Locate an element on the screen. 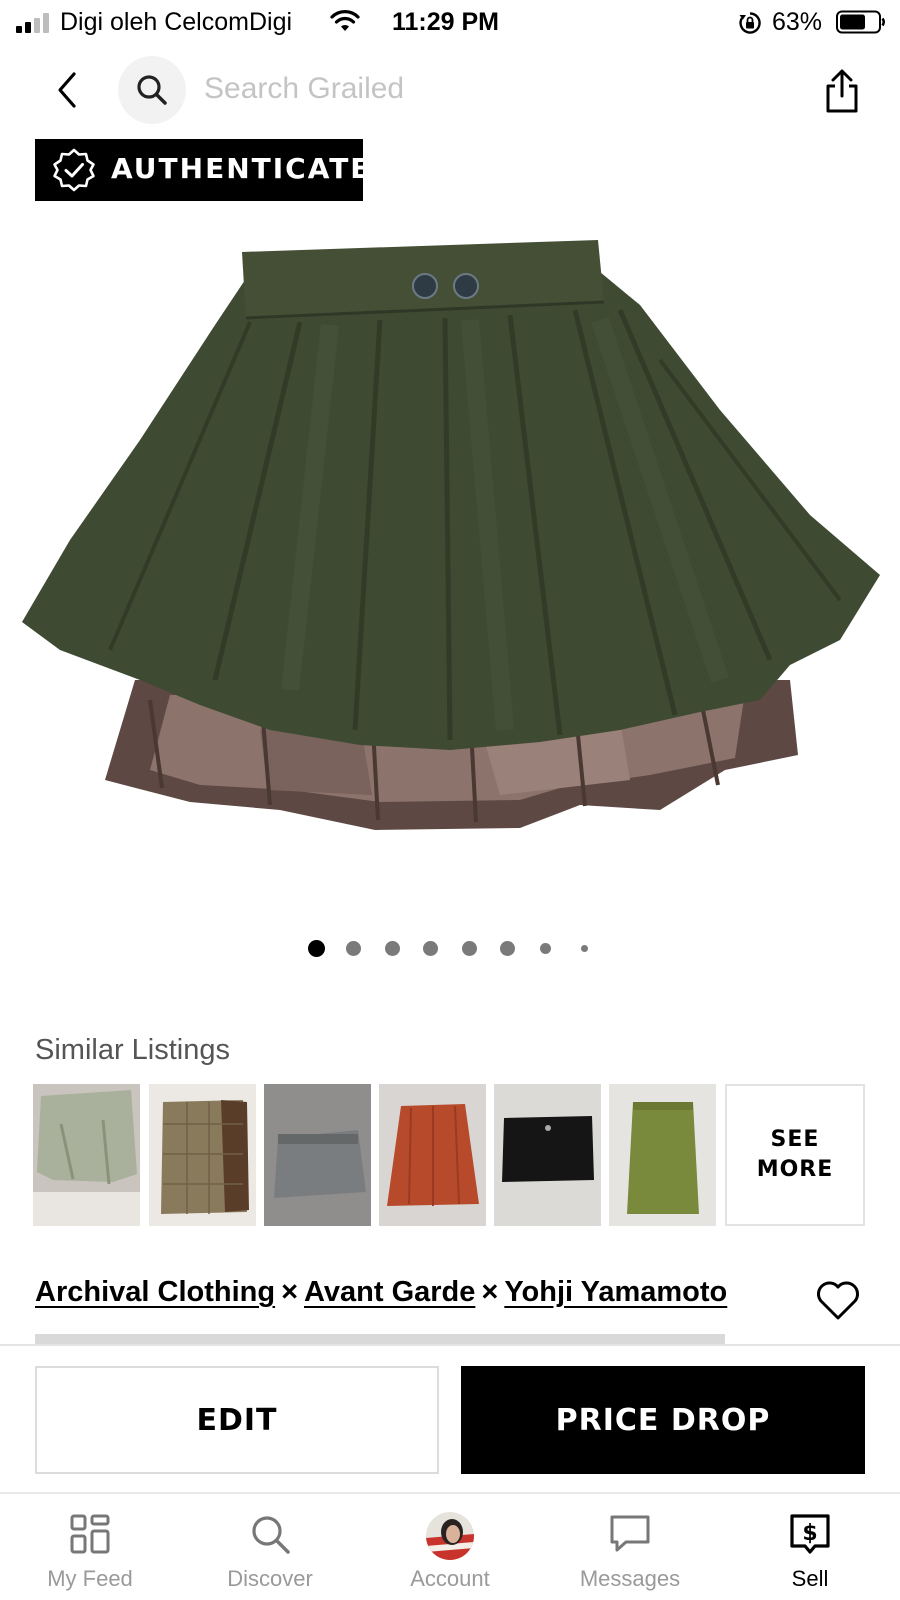  cellular-signal-icon is located at coordinates (32, 23).